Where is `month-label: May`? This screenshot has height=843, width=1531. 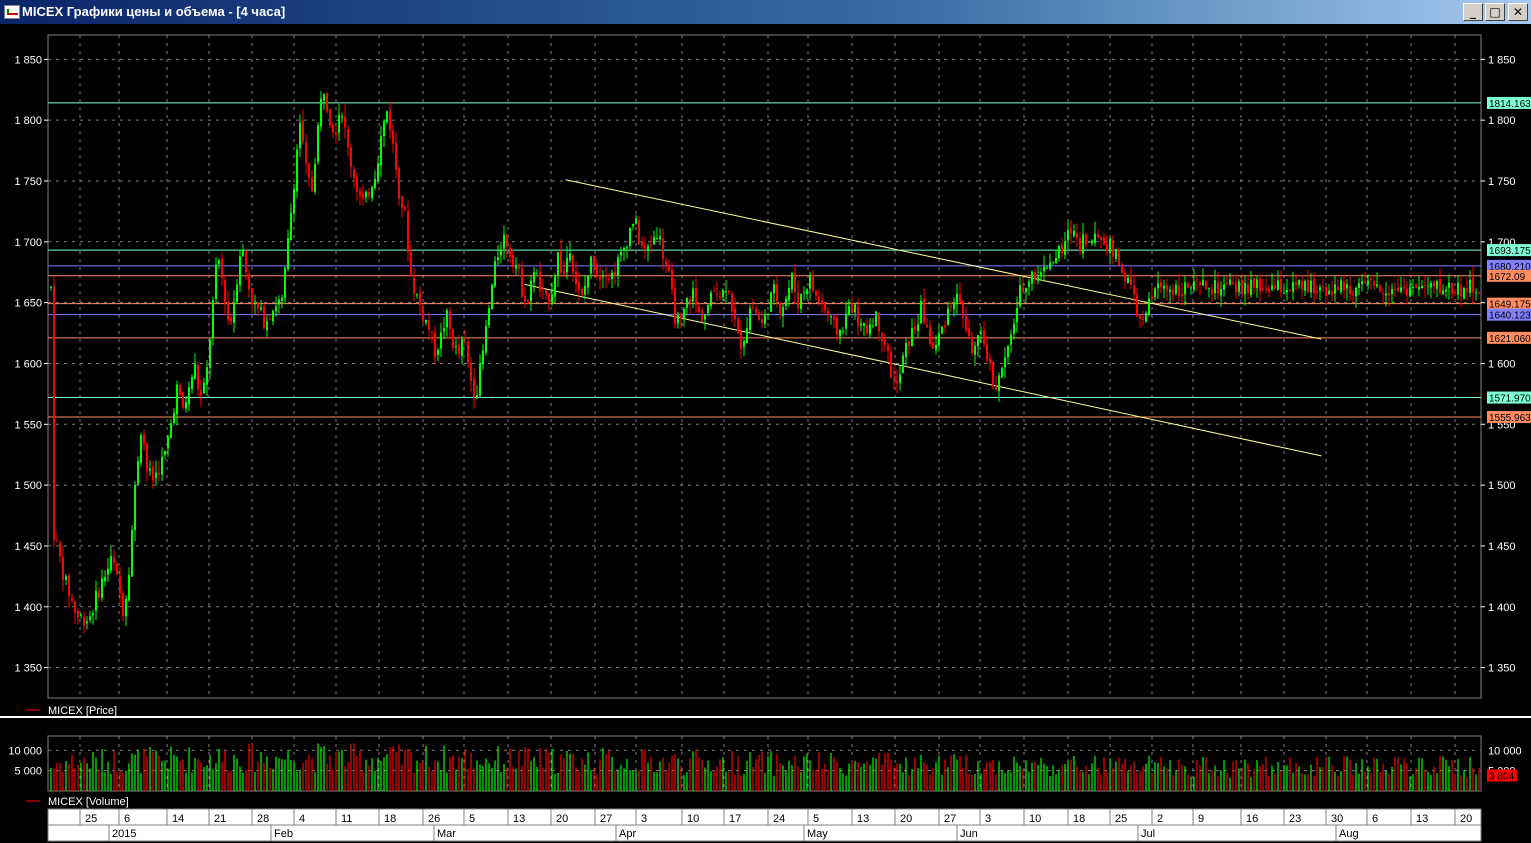
month-label: May is located at coordinates (817, 834).